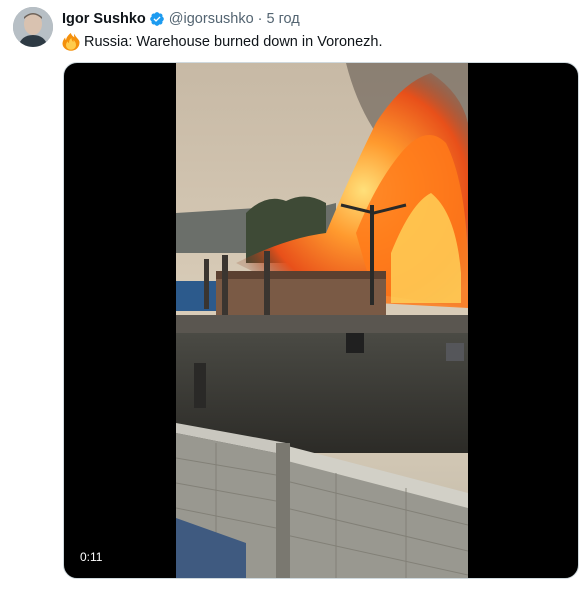  I want to click on tweet-timestamp: 5 год, so click(282, 19).